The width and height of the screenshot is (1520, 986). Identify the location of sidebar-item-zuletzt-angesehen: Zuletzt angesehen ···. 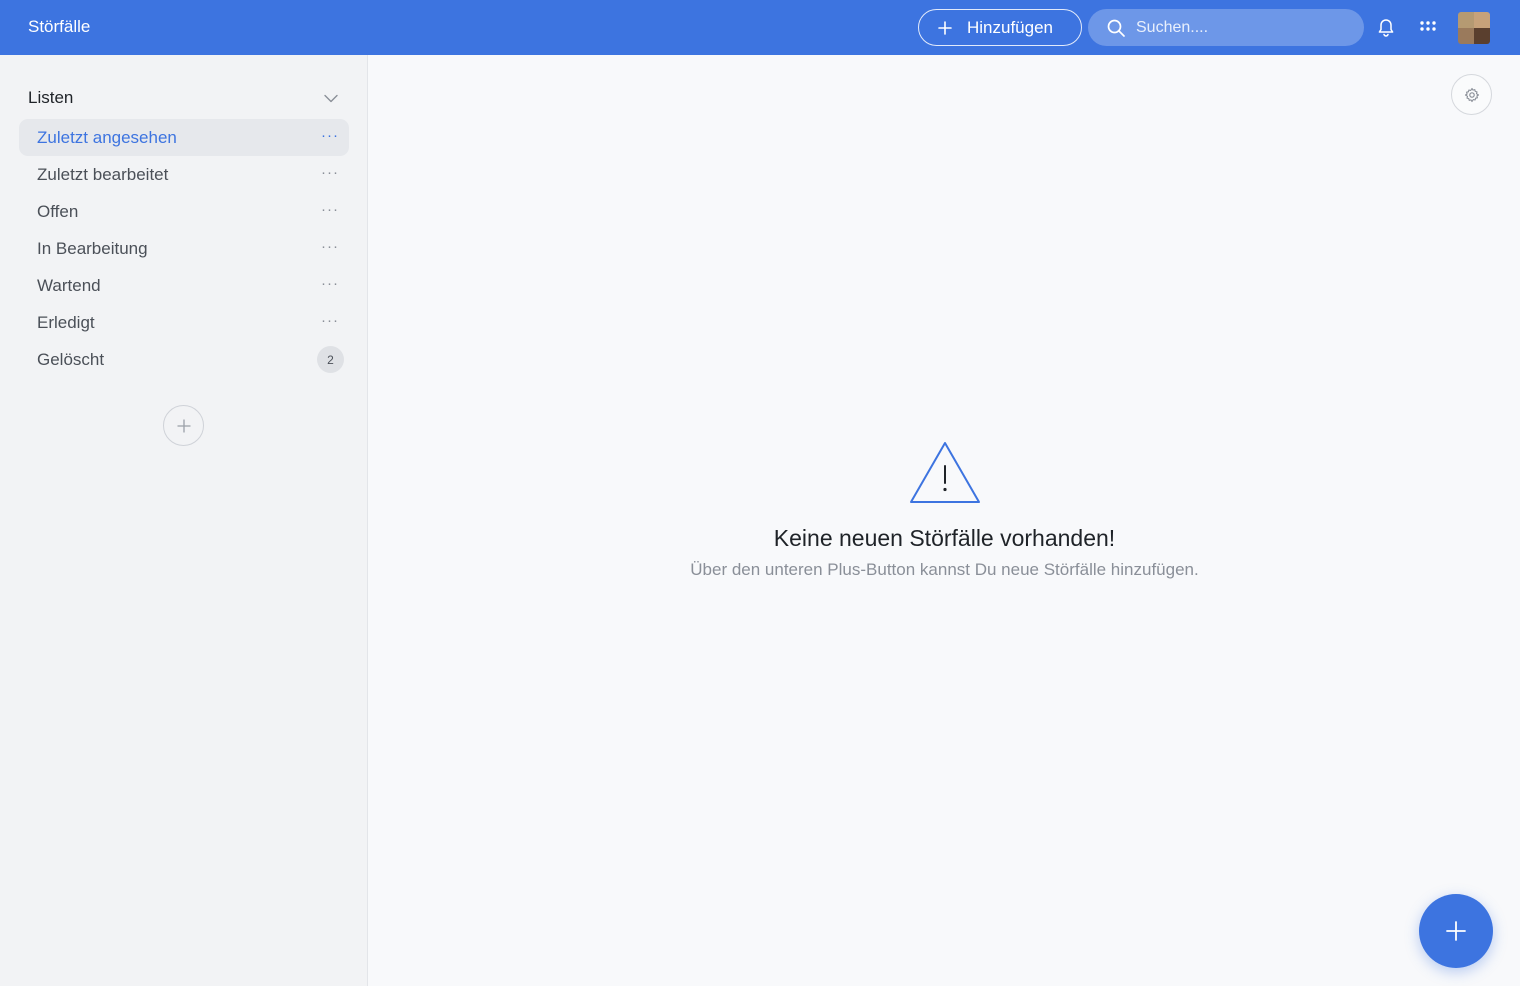
(184, 137).